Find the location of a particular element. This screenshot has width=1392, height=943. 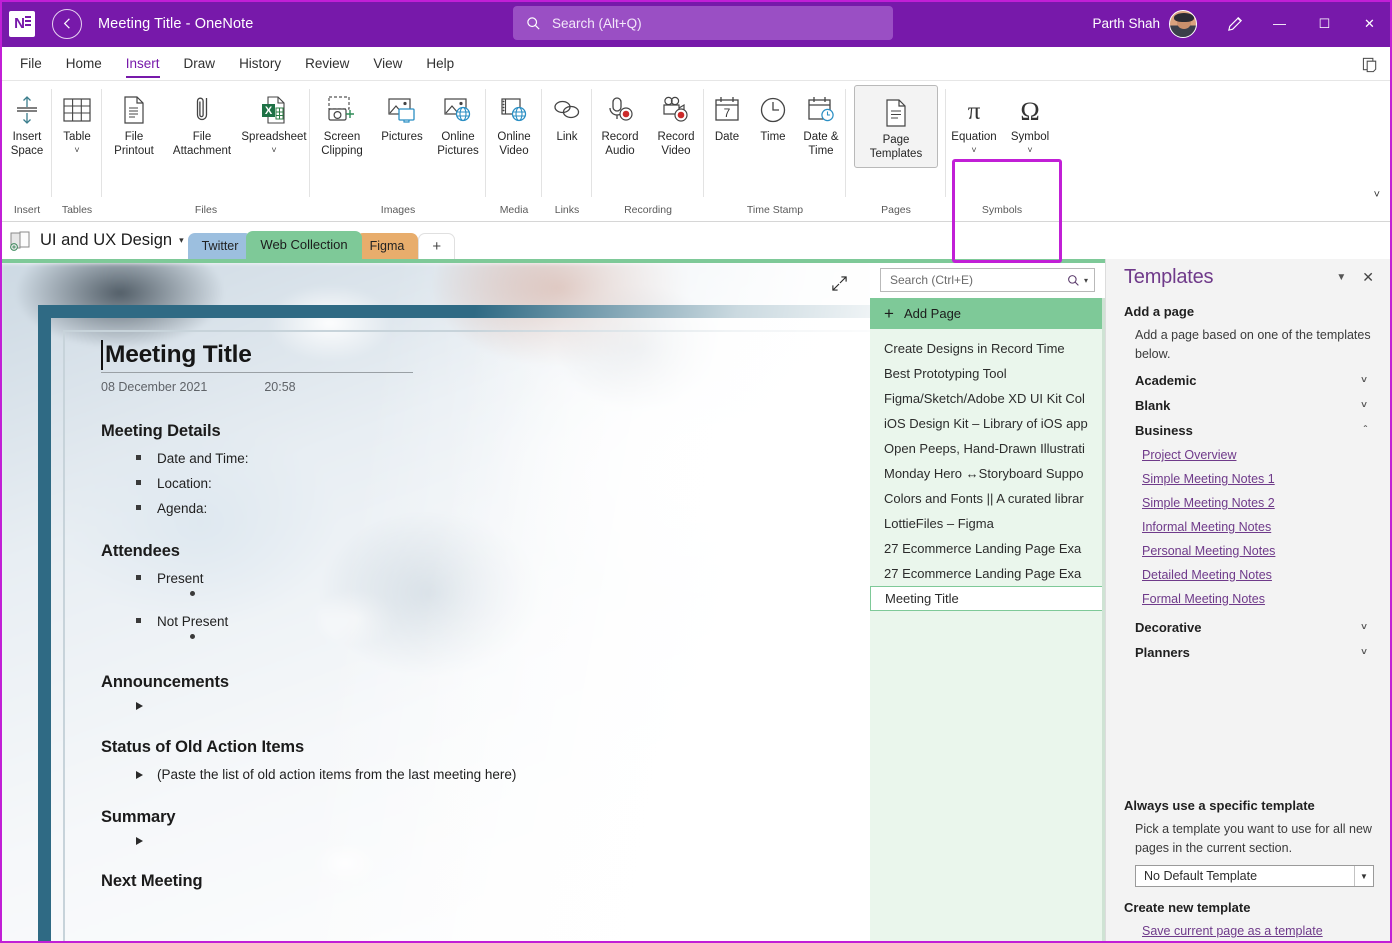

template-link-project-overview: Project Overview is located at coordinates (1180, 455).